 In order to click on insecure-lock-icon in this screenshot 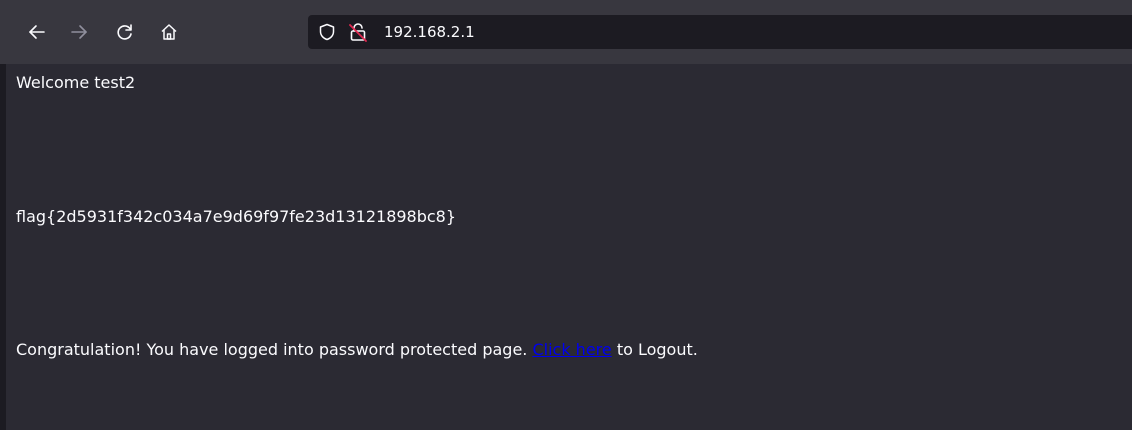, I will do `click(358, 32)`.